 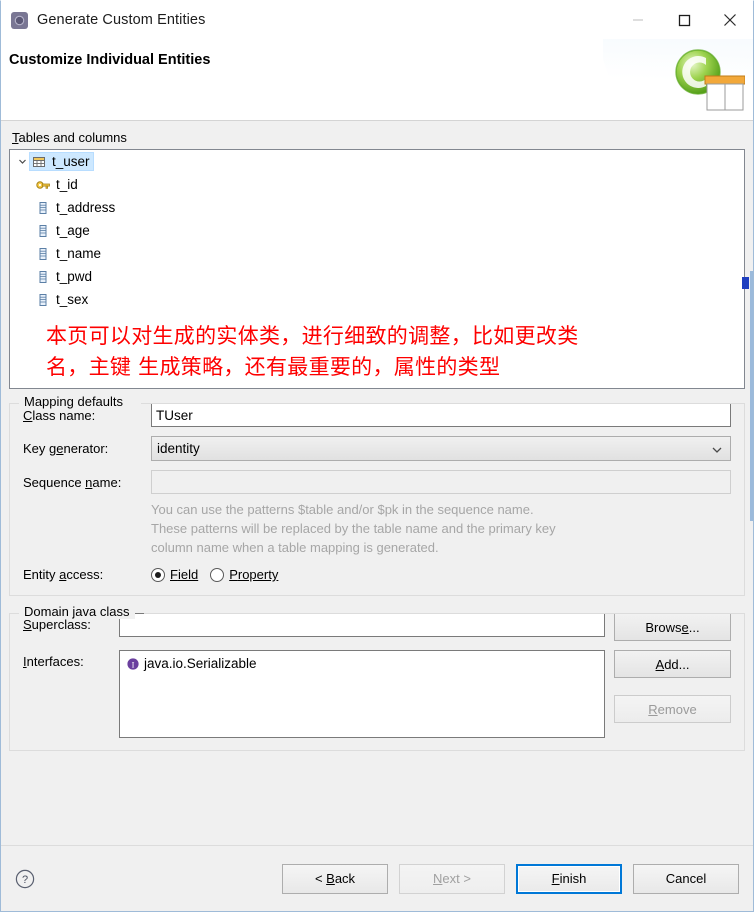 What do you see at coordinates (452, 878) in the screenshot?
I see `next-button: Next >` at bounding box center [452, 878].